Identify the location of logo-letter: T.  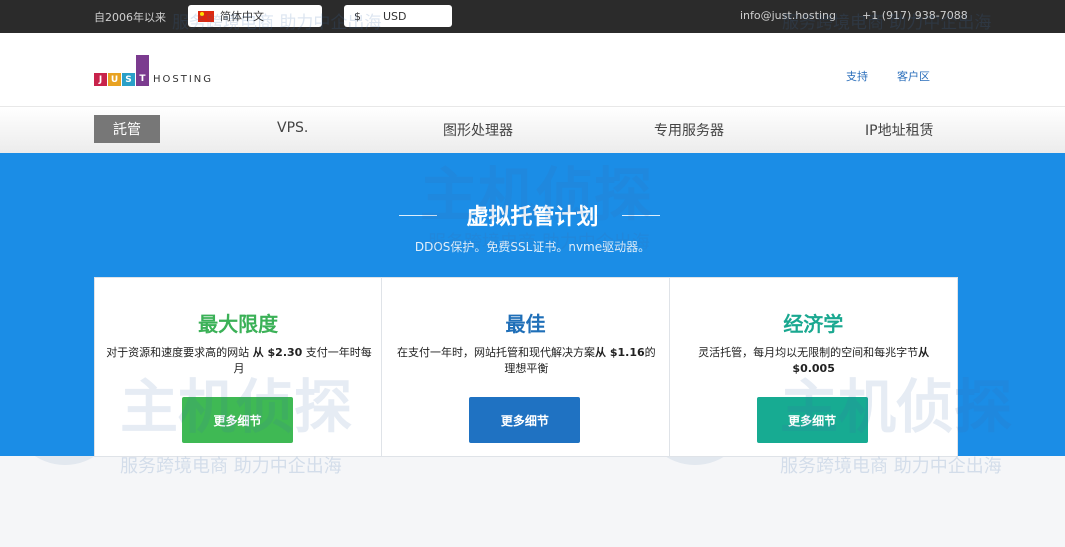
(142, 70).